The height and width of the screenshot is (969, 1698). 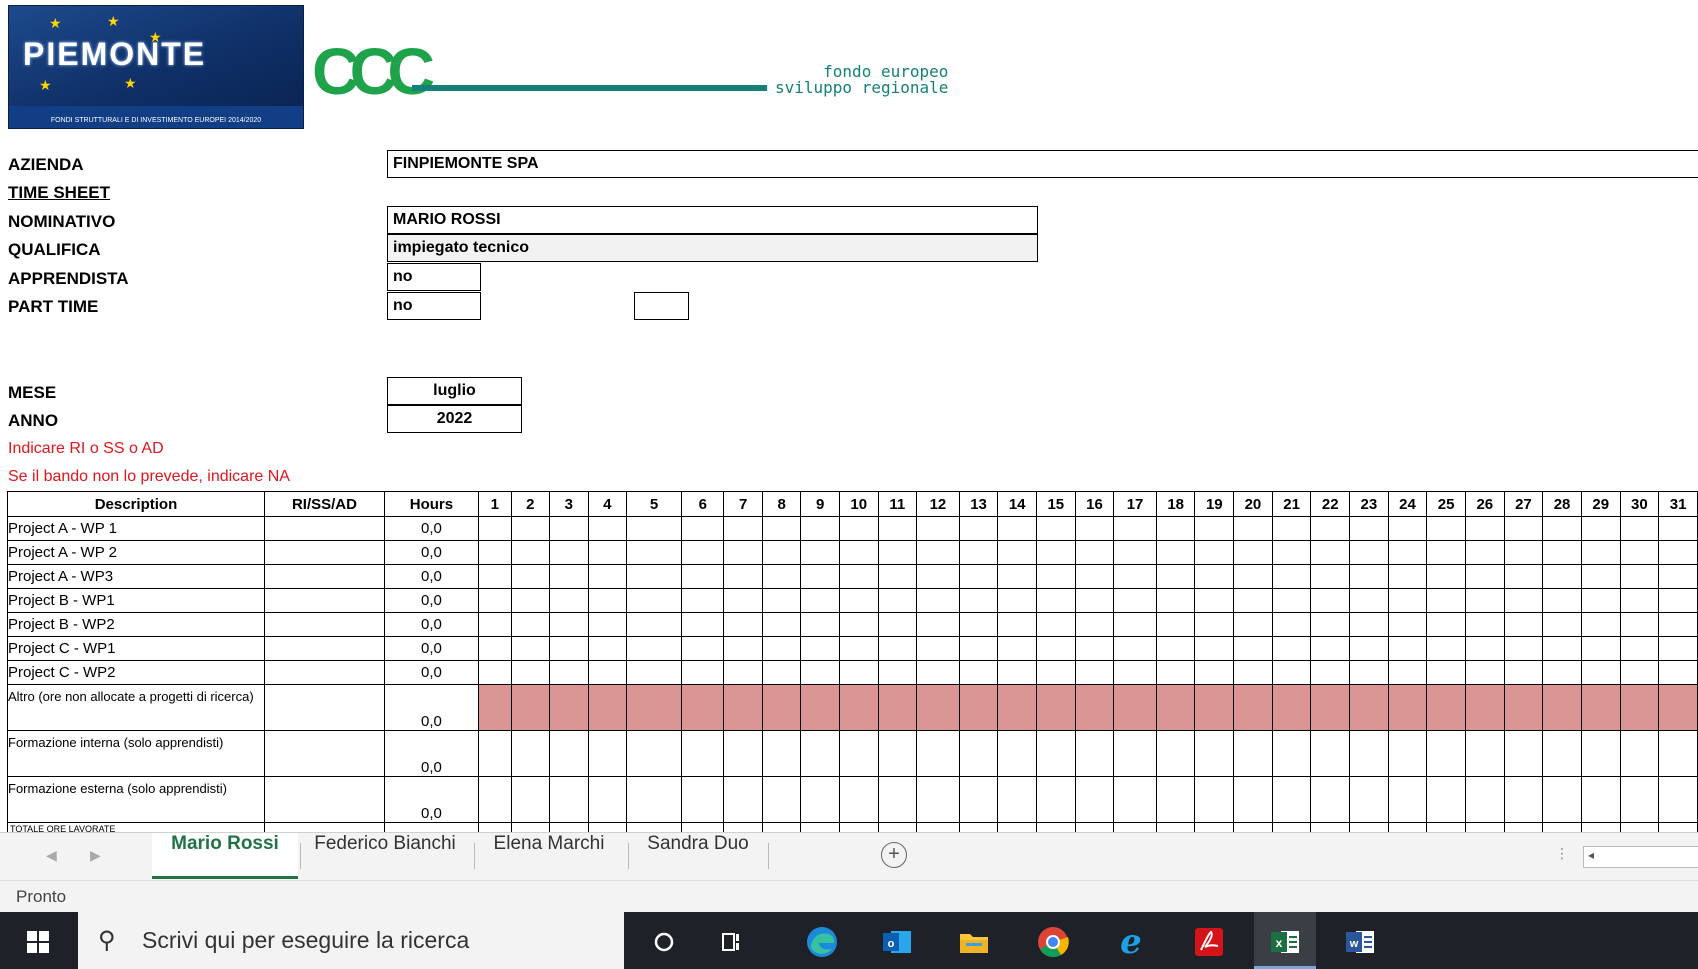 I want to click on row-description: Project A - WP 1, so click(x=136, y=528).